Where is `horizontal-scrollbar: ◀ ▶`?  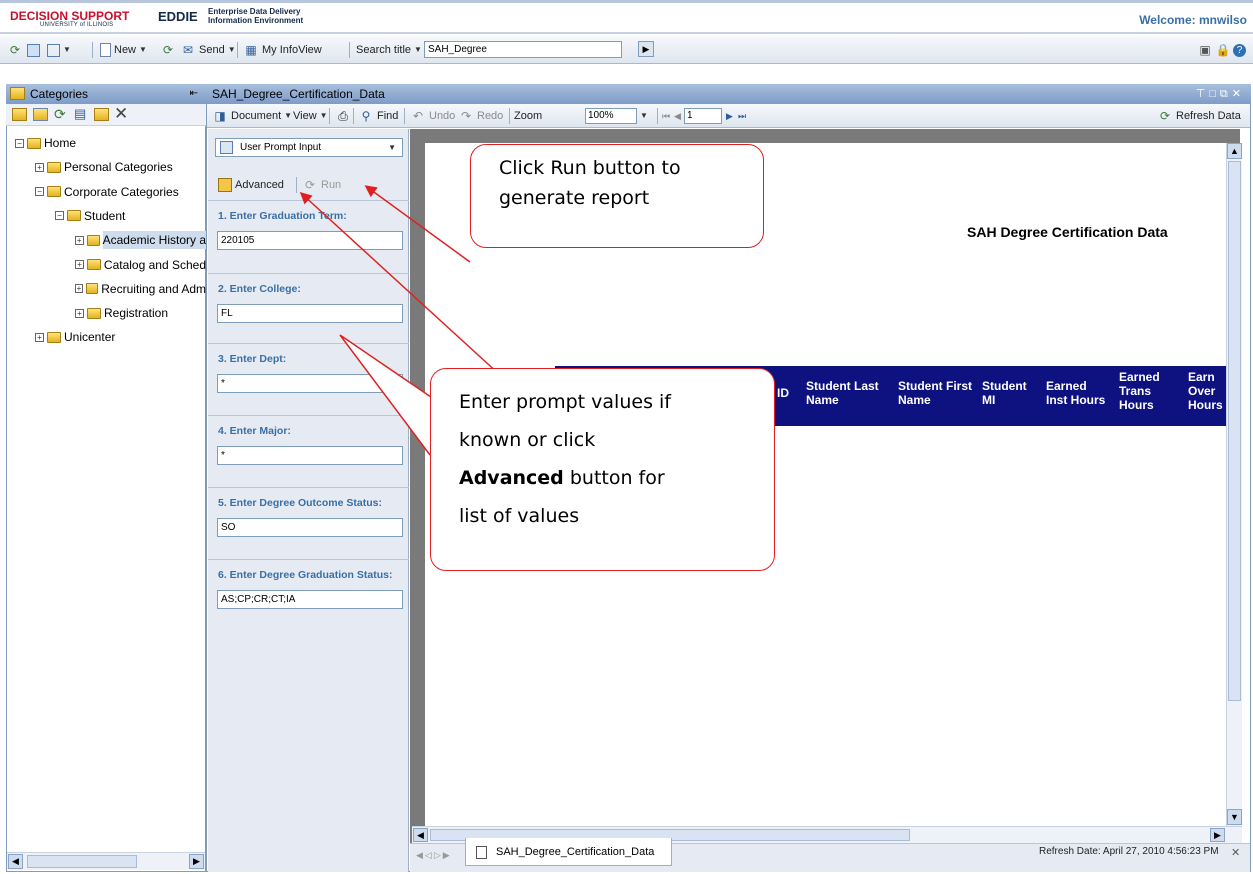 horizontal-scrollbar: ◀ ▶ is located at coordinates (106, 861).